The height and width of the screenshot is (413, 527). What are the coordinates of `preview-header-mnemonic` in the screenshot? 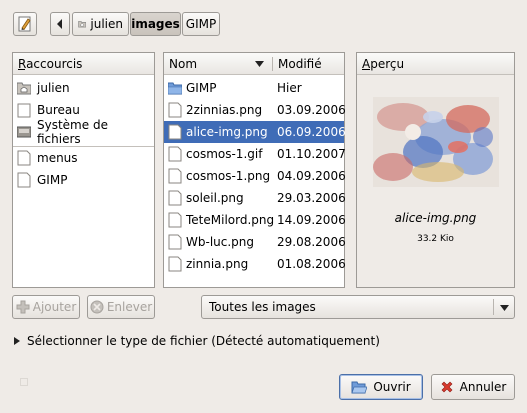 It's located at (366, 69).